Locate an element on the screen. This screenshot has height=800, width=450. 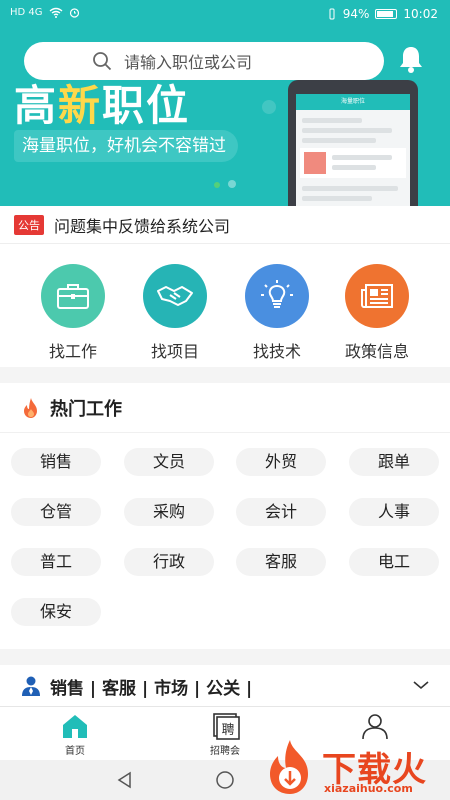
network-indicator: HD 4G is located at coordinates (26, 12).